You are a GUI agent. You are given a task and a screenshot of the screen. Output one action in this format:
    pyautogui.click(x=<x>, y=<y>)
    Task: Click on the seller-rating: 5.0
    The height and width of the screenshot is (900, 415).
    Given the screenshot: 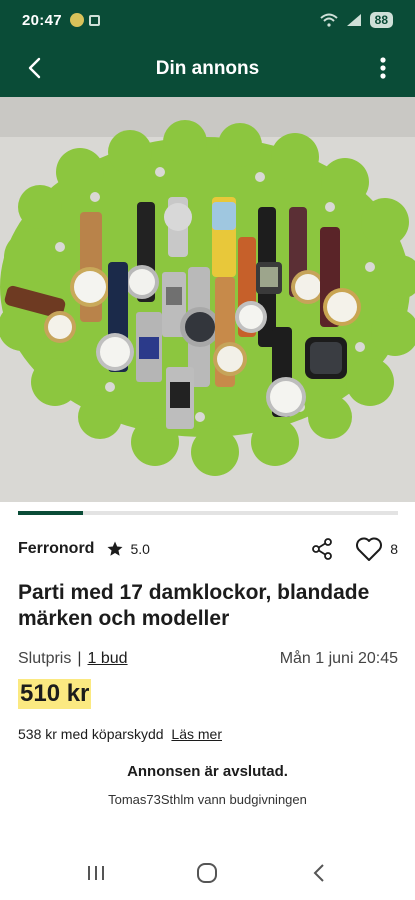 What is the action you would take?
    pyautogui.click(x=140, y=549)
    